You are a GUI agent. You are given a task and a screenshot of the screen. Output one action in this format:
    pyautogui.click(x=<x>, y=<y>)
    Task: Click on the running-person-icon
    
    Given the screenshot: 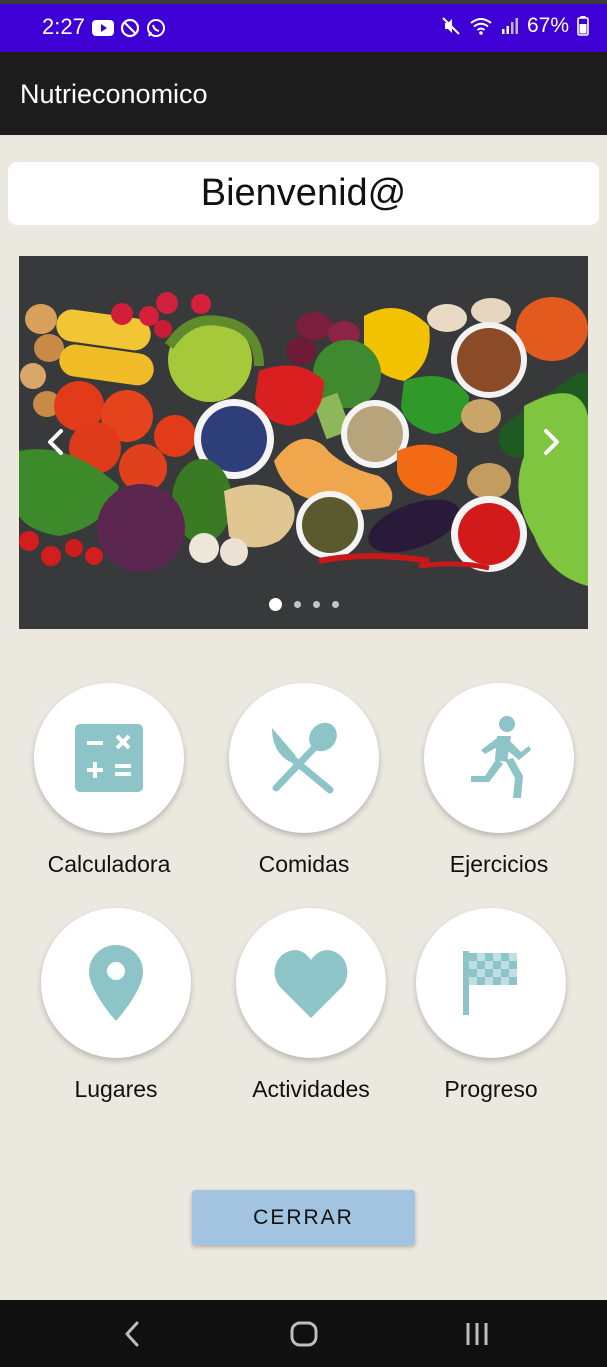 What is the action you would take?
    pyautogui.click(x=501, y=757)
    